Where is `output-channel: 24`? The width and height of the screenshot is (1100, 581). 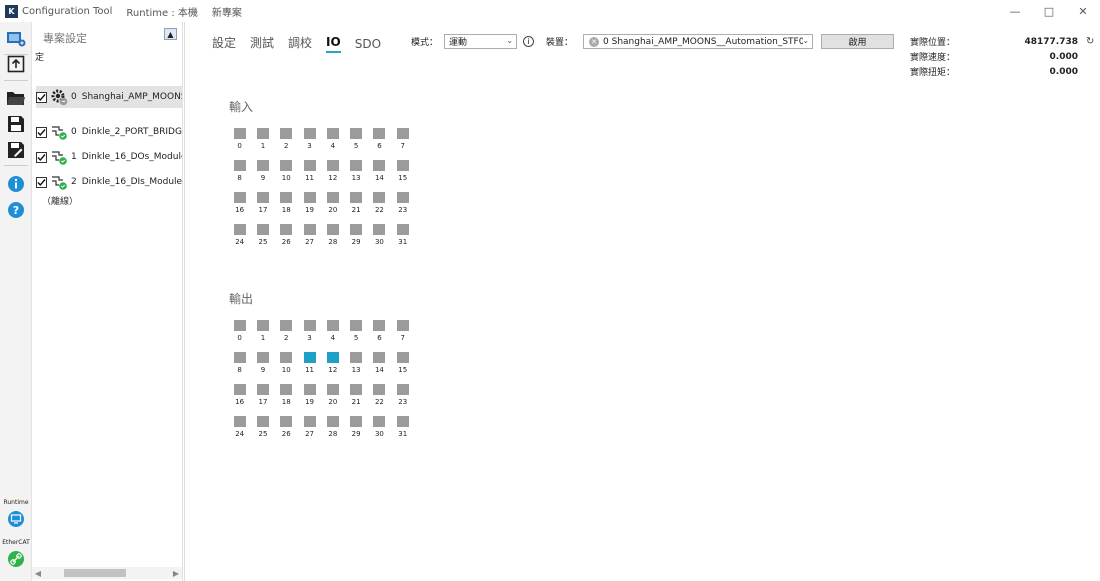 output-channel: 24 is located at coordinates (239, 427).